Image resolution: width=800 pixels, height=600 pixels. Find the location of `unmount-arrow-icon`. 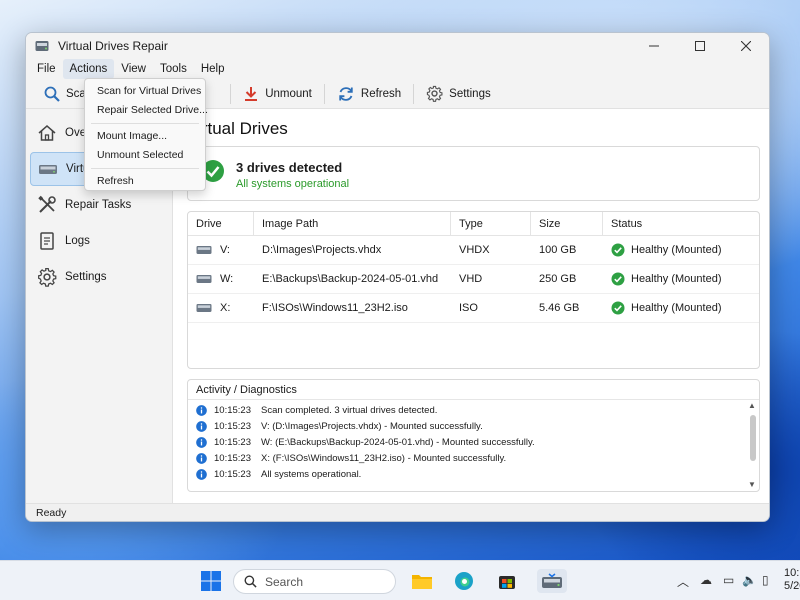

unmount-arrow-icon is located at coordinates (251, 93).